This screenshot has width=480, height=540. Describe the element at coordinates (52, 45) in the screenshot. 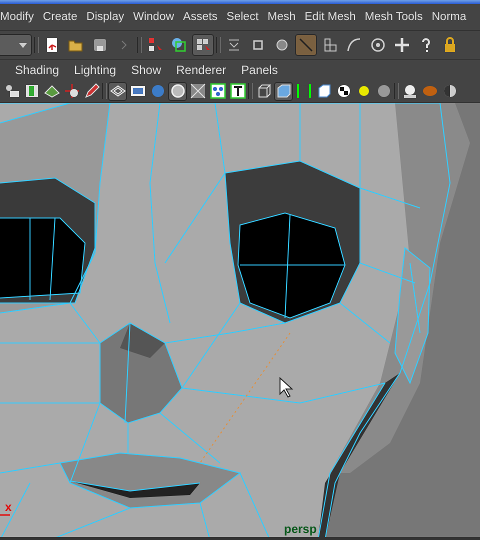

I see `new-scene-icon` at that location.